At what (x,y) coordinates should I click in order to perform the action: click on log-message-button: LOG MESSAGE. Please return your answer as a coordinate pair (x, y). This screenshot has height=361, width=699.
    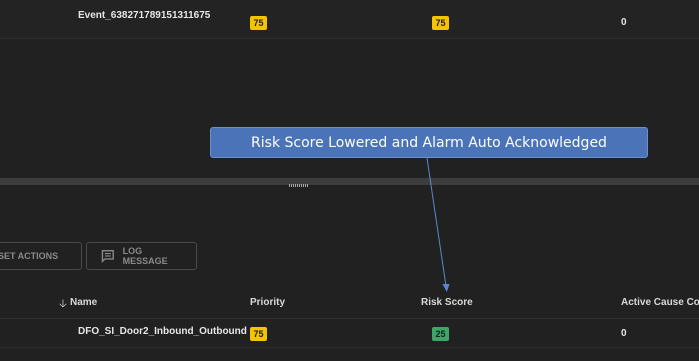
    Looking at the image, I should click on (141, 256).